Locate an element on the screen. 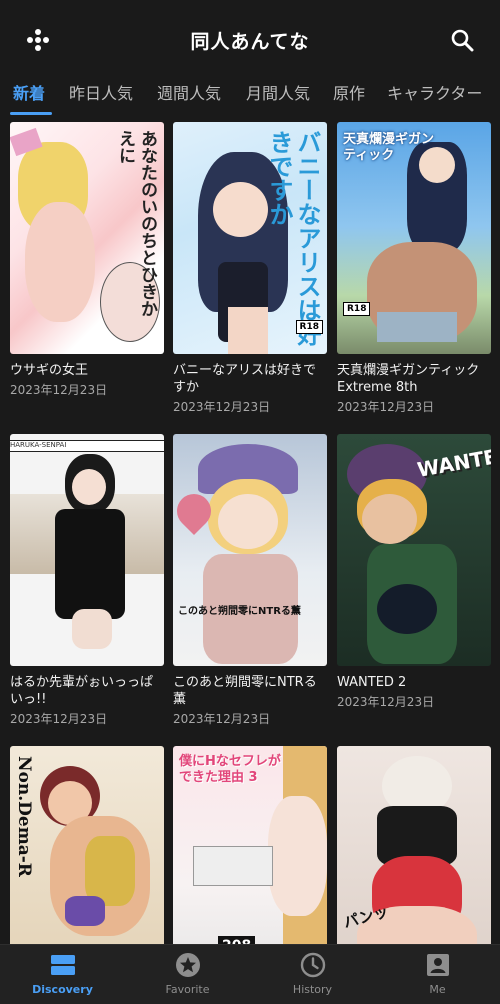 The width and height of the screenshot is (500, 1004). page-count-badge: 208 is located at coordinates (237, 940).